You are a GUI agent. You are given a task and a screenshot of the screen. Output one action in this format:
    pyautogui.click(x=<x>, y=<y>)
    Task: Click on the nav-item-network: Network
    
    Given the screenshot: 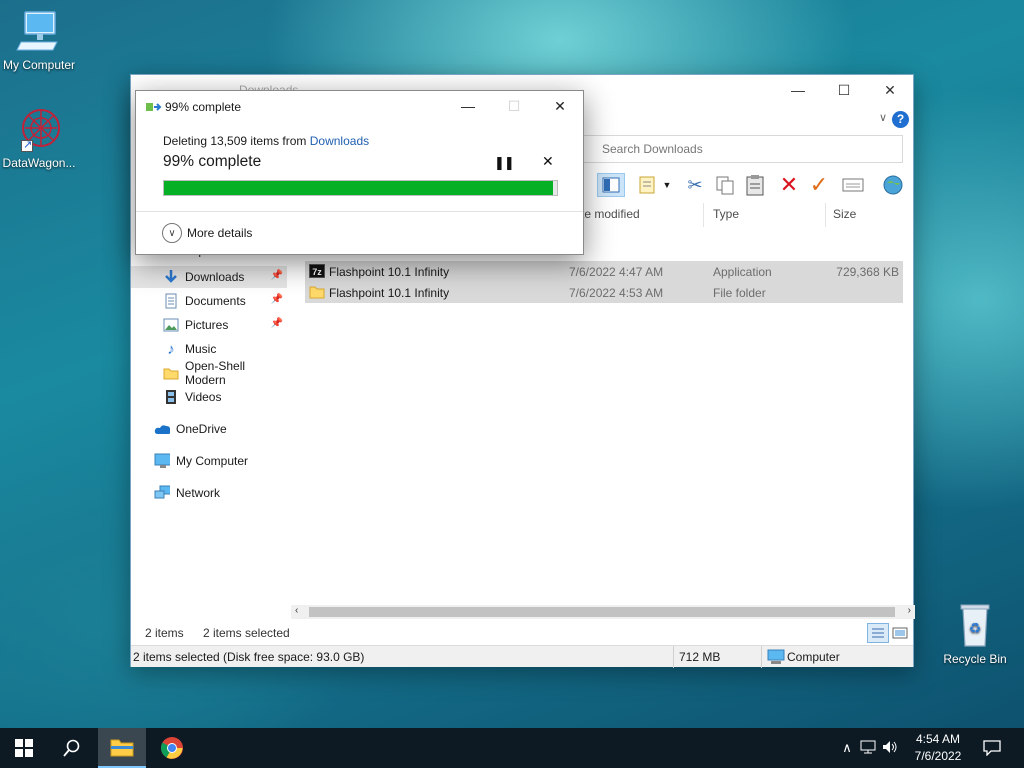 What is the action you would take?
    pyautogui.click(x=209, y=493)
    